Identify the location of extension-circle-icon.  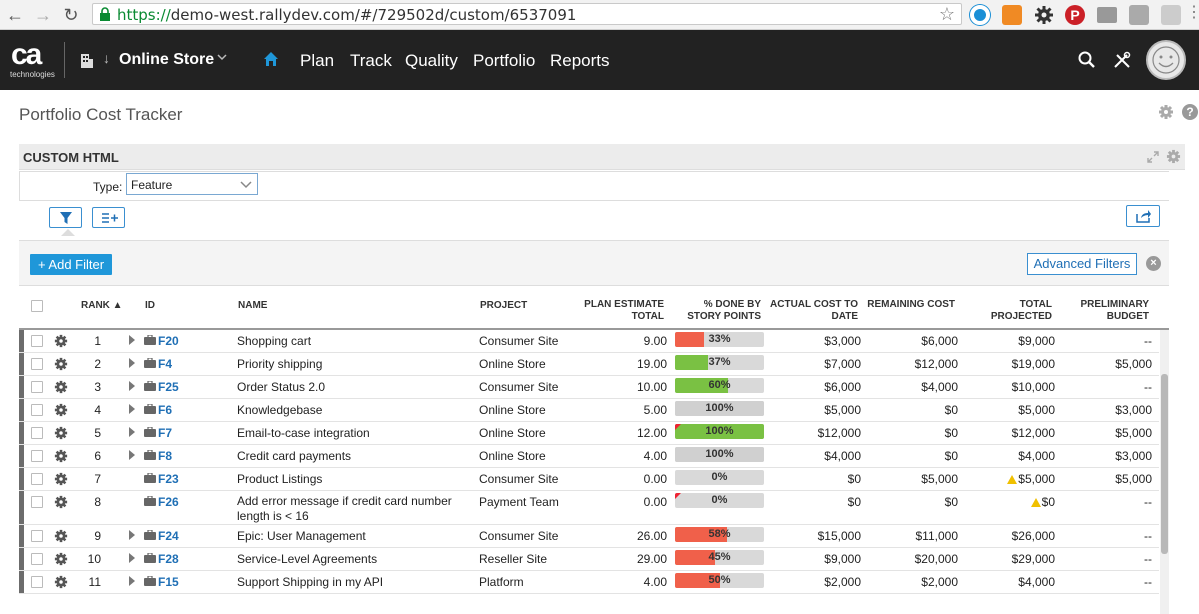
(980, 15).